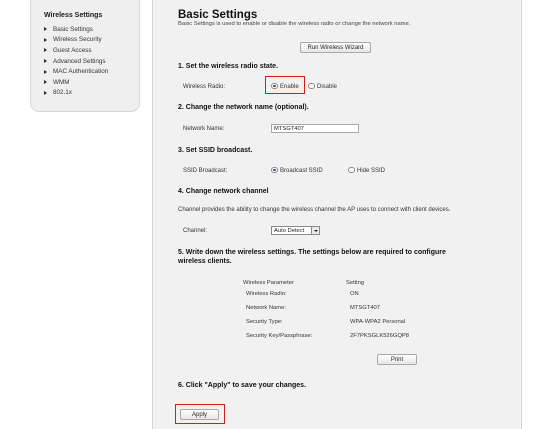 This screenshot has height=429, width=533. What do you see at coordinates (274, 85) in the screenshot?
I see `enable-radio` at bounding box center [274, 85].